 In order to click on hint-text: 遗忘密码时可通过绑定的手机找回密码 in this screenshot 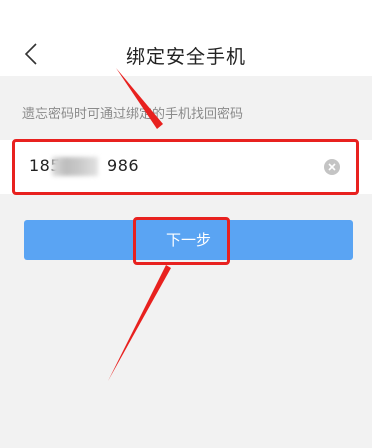, I will do `click(133, 114)`.